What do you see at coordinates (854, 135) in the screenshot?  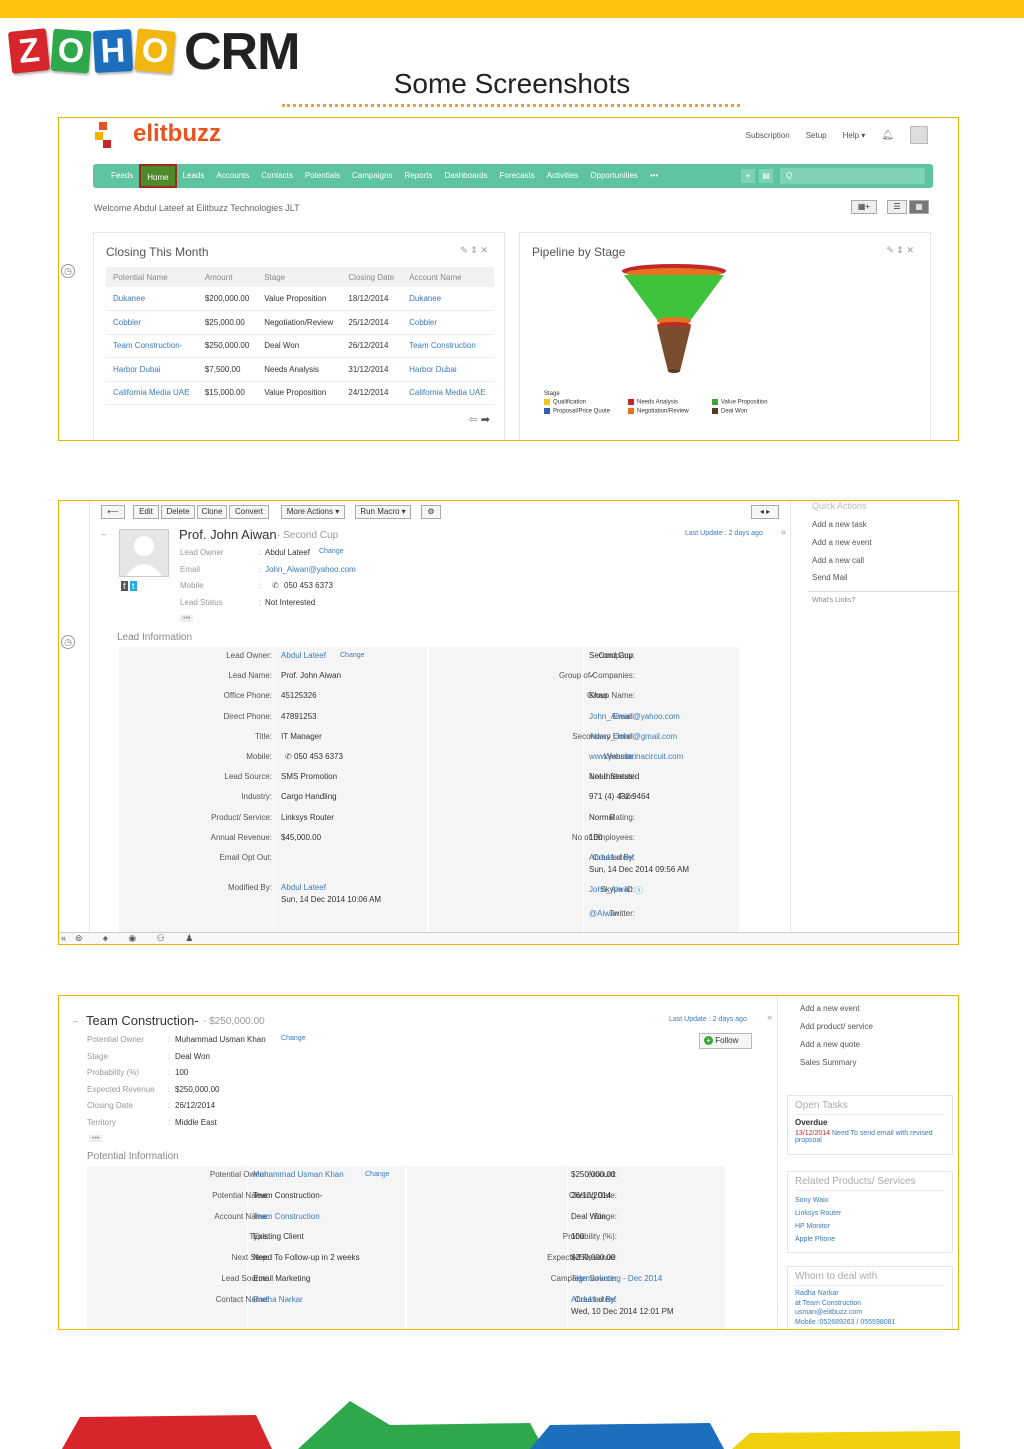 I see `help-menu: Help ▾` at bounding box center [854, 135].